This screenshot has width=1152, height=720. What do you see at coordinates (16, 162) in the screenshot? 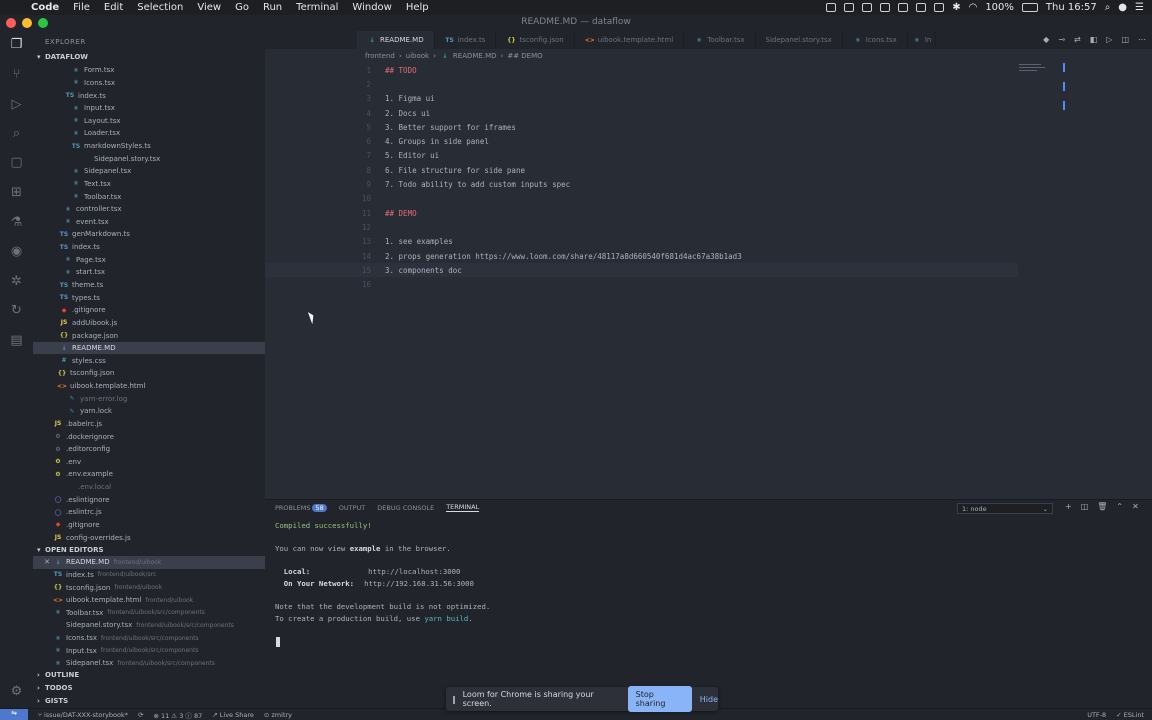
I see `remote-explorer-icon: ▢` at bounding box center [16, 162].